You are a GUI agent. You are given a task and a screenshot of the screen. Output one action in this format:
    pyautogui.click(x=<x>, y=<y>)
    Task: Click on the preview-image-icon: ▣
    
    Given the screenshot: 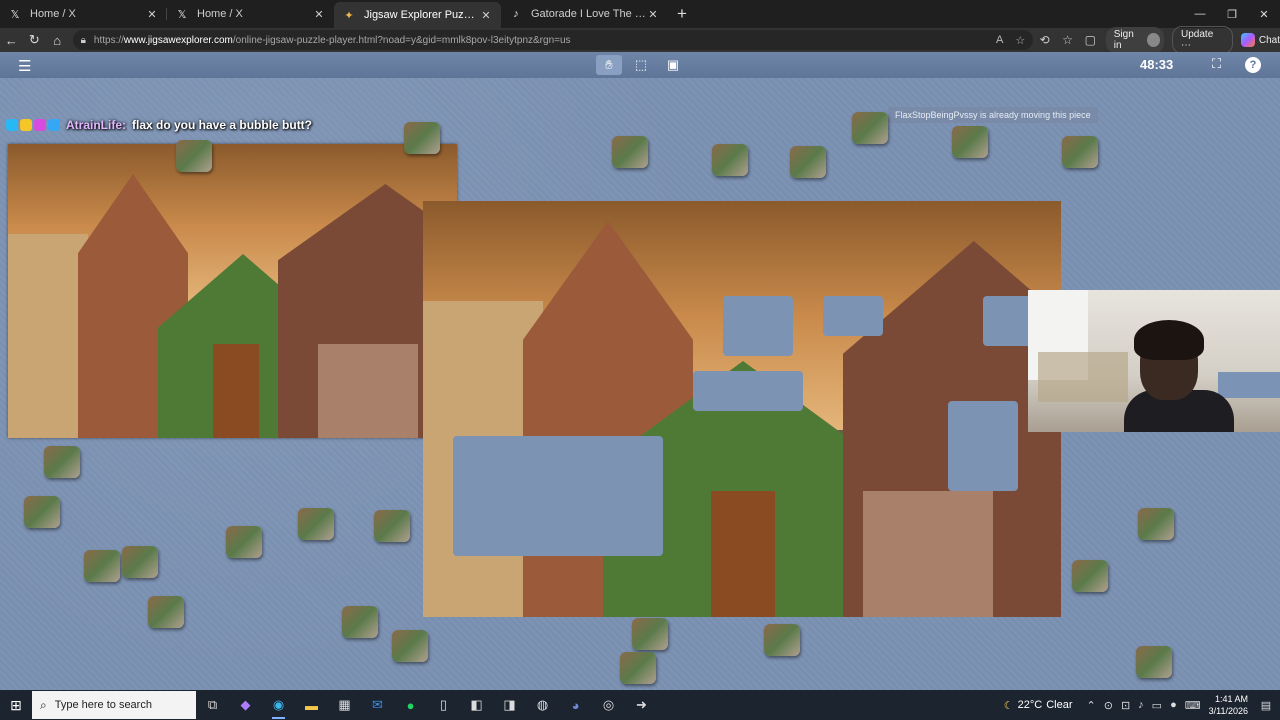 What is the action you would take?
    pyautogui.click(x=673, y=65)
    